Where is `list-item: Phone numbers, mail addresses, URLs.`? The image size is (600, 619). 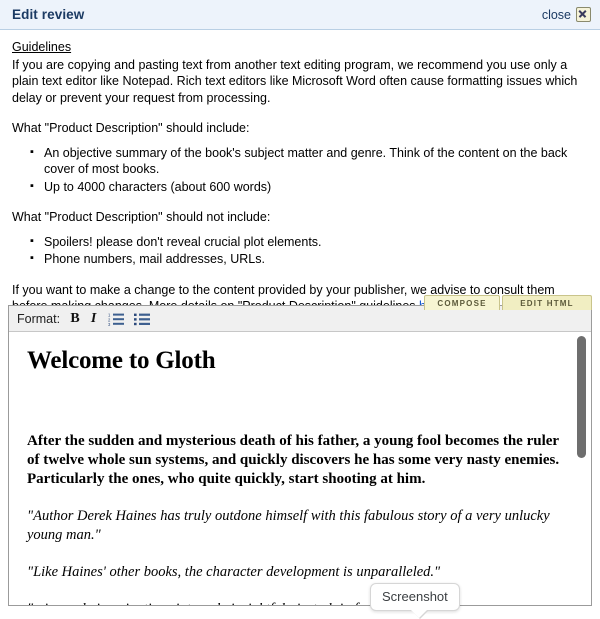
list-item: Phone numbers, mail addresses, URLs. is located at coordinates (309, 259).